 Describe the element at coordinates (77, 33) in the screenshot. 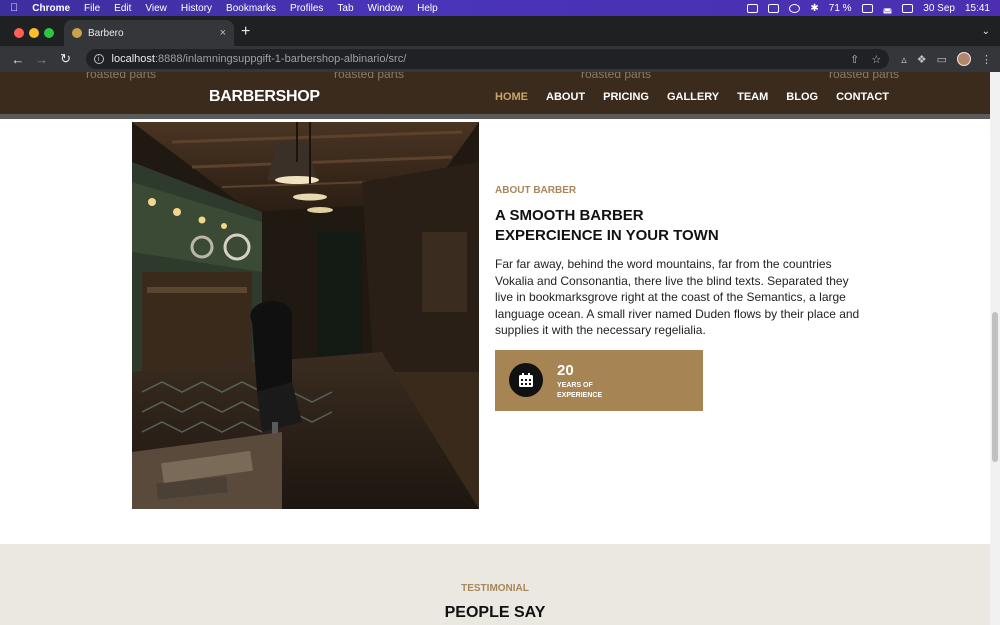

I see `favicon-icon` at that location.